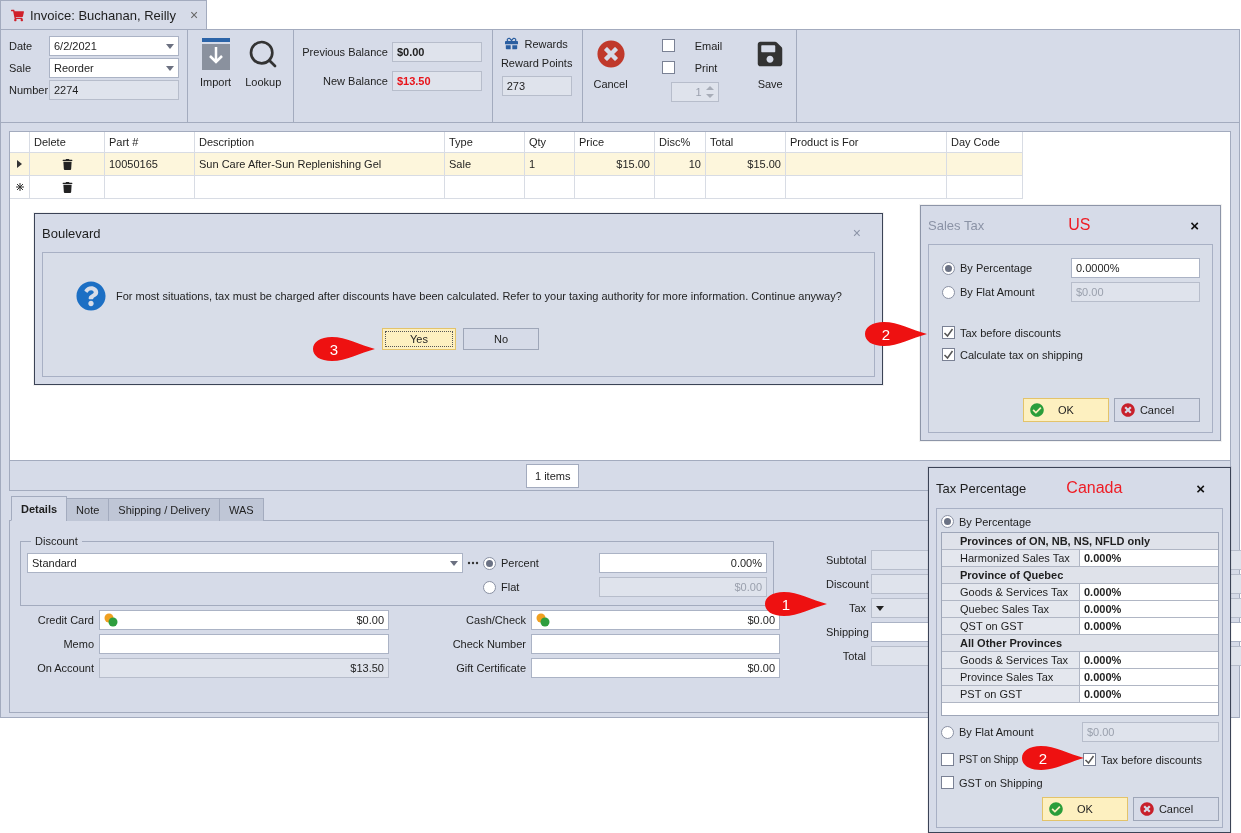 Image resolution: width=1241 pixels, height=833 pixels. What do you see at coordinates (1094, 488) in the screenshot?
I see `region-label: Canada` at bounding box center [1094, 488].